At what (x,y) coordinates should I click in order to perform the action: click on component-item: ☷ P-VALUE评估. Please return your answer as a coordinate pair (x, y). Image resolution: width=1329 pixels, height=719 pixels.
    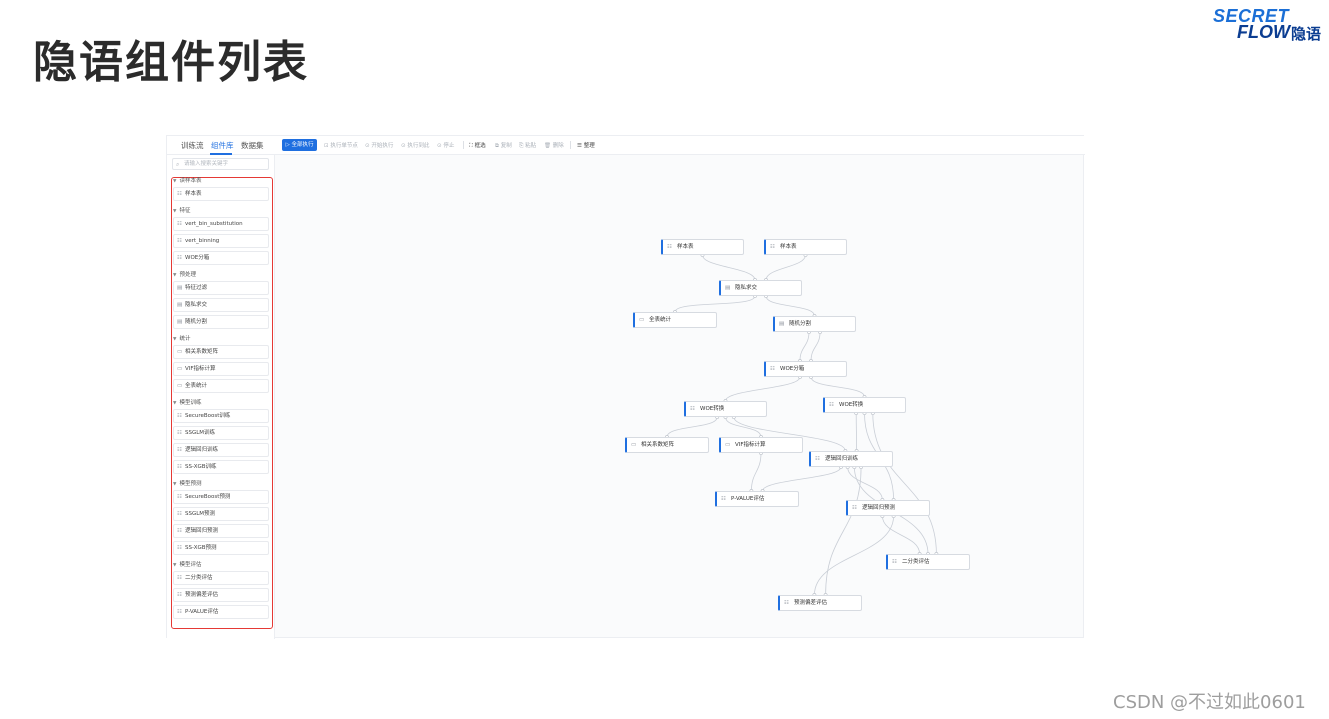
    Looking at the image, I should click on (221, 612).